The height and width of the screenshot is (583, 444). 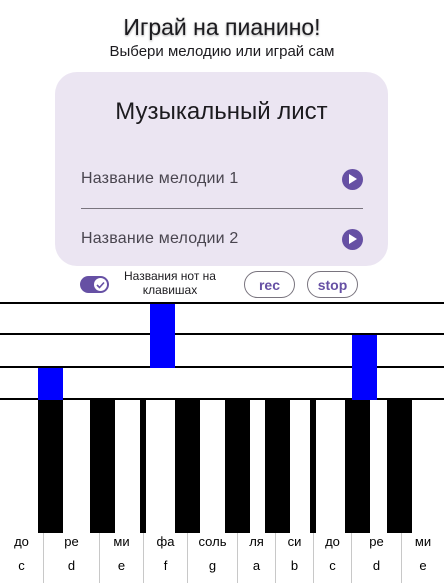 What do you see at coordinates (221, 111) in the screenshot?
I see `song-list-title: Музыкальный лист` at bounding box center [221, 111].